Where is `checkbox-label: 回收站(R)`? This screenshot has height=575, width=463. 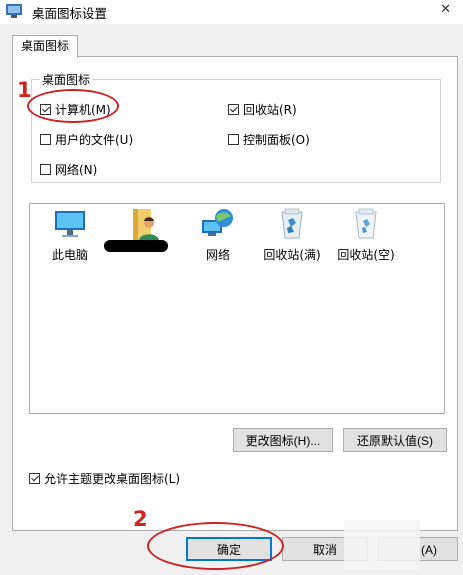 checkbox-label: 回收站(R) is located at coordinates (270, 110).